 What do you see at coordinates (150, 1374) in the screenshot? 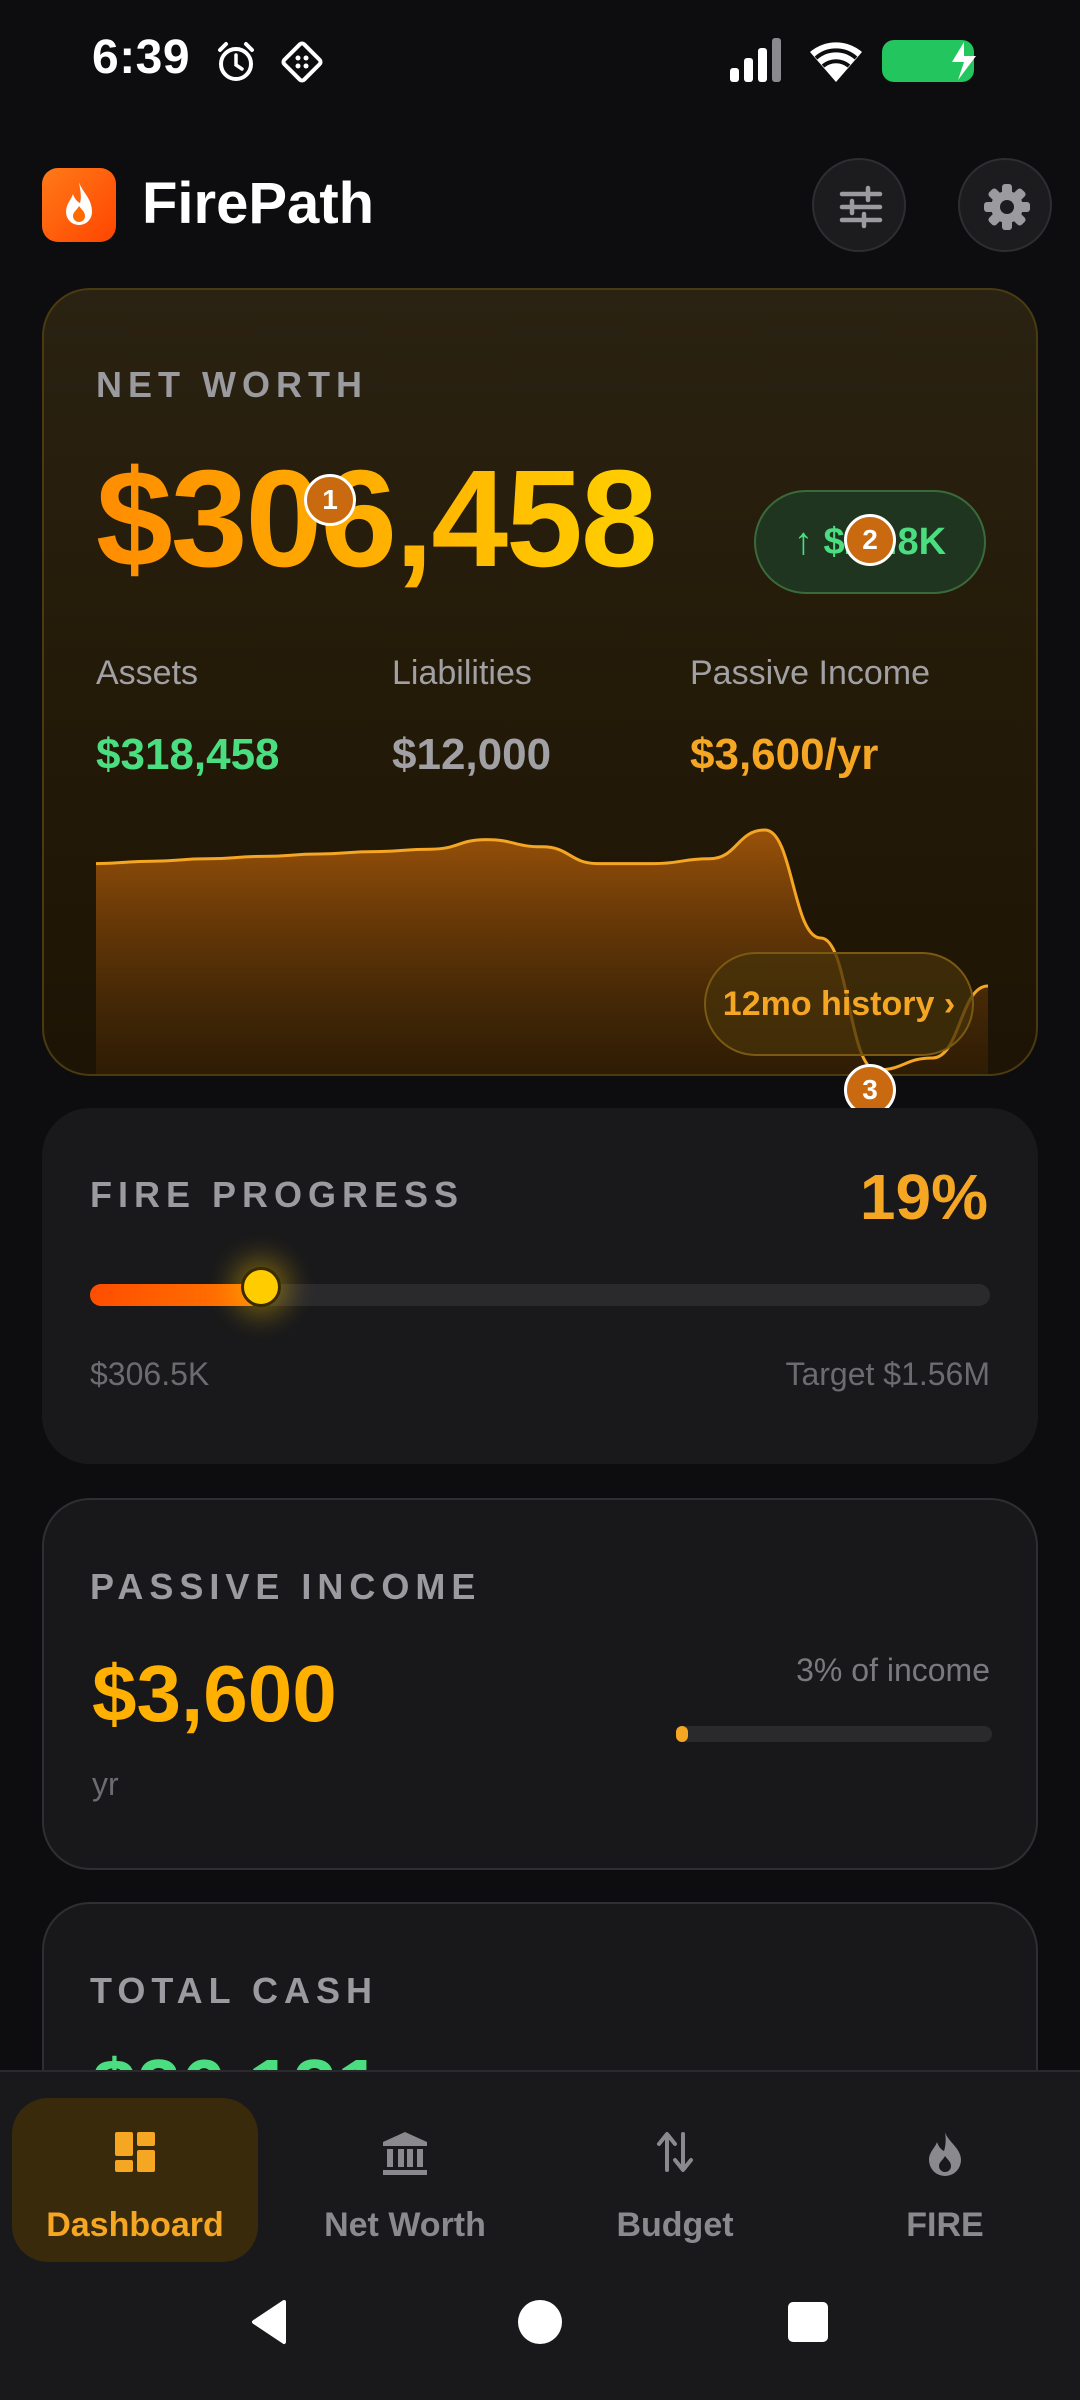
I see `fire-progress-current: $306.5K` at bounding box center [150, 1374].